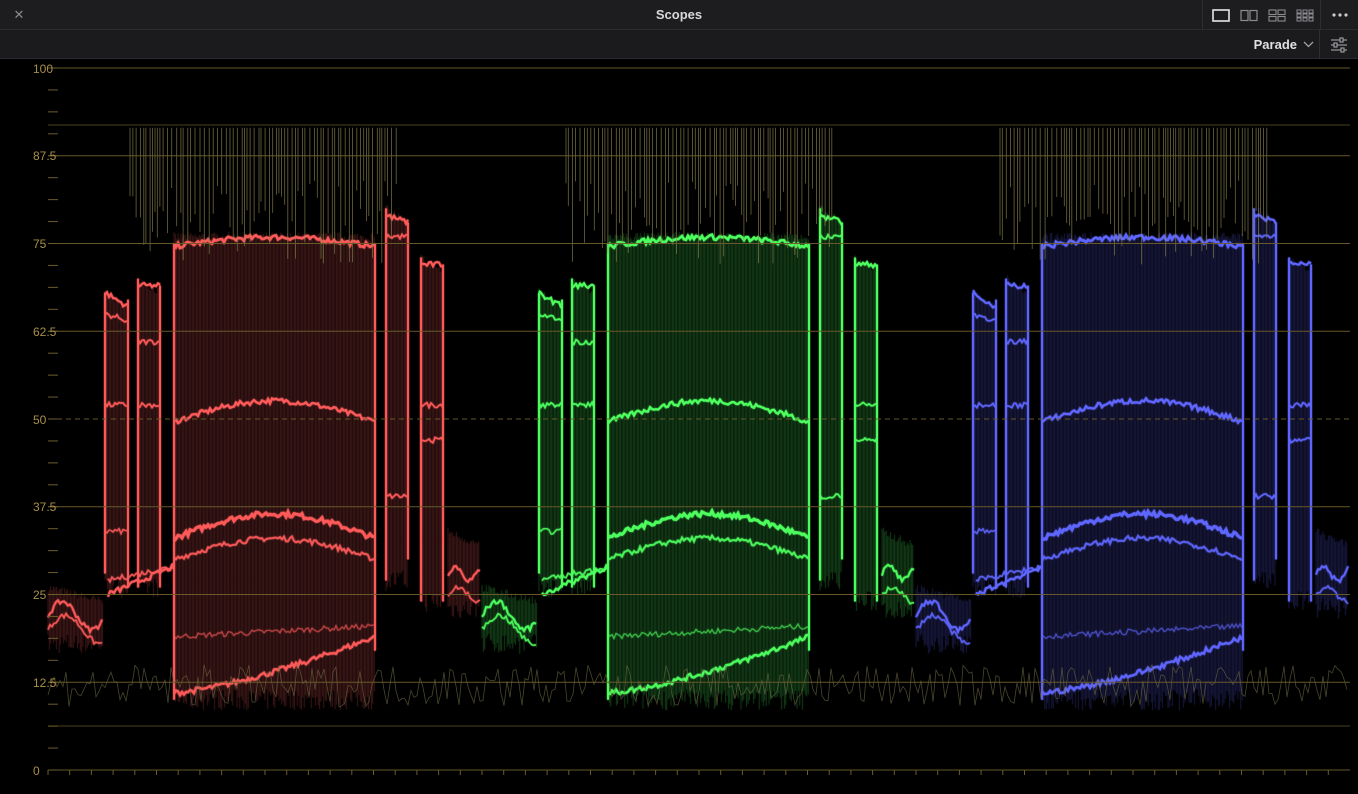 This screenshot has height=794, width=1358. I want to click on layout-switcher, so click(1260, 15).